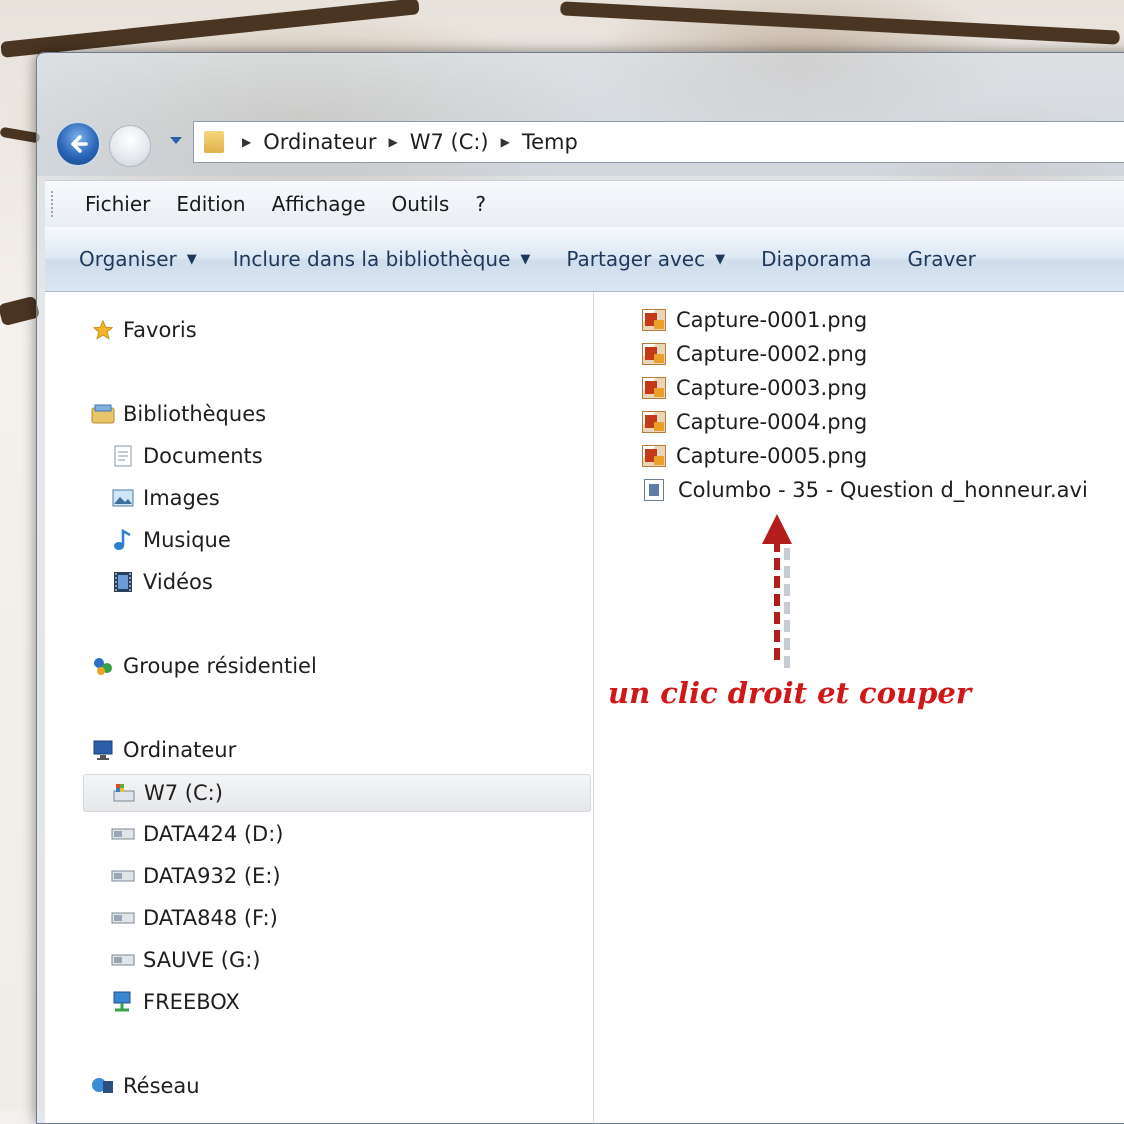 This screenshot has width=1124, height=1124. Describe the element at coordinates (319, 204) in the screenshot. I see `menu-view: Affichage` at that location.